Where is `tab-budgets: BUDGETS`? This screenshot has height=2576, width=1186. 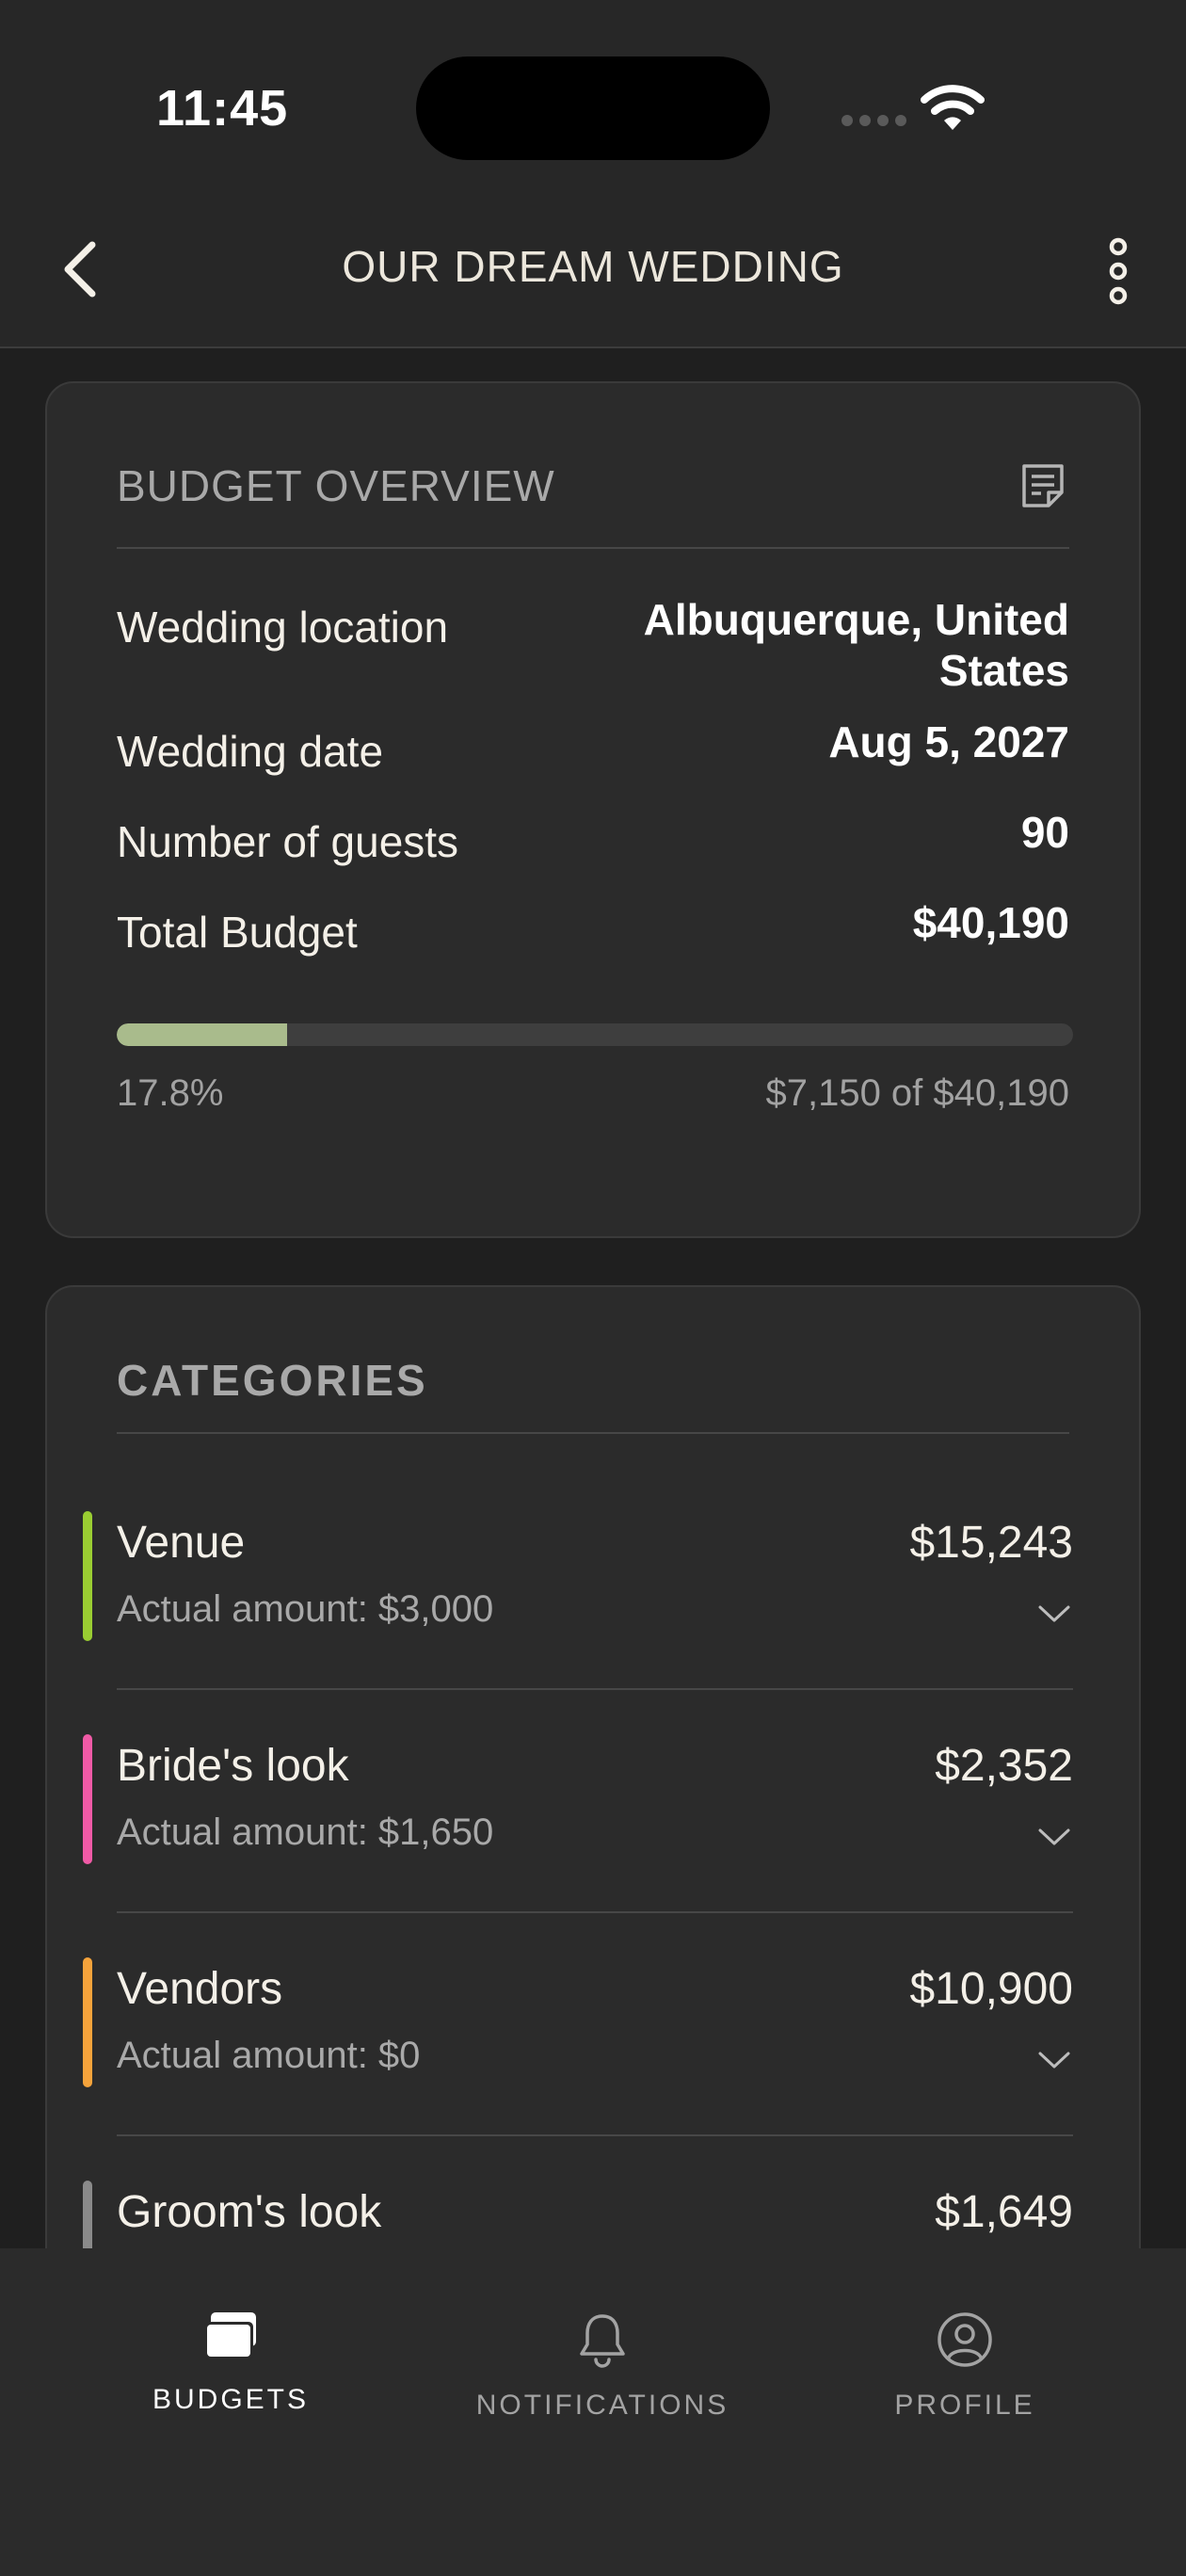 tab-budgets: BUDGETS is located at coordinates (230, 2363).